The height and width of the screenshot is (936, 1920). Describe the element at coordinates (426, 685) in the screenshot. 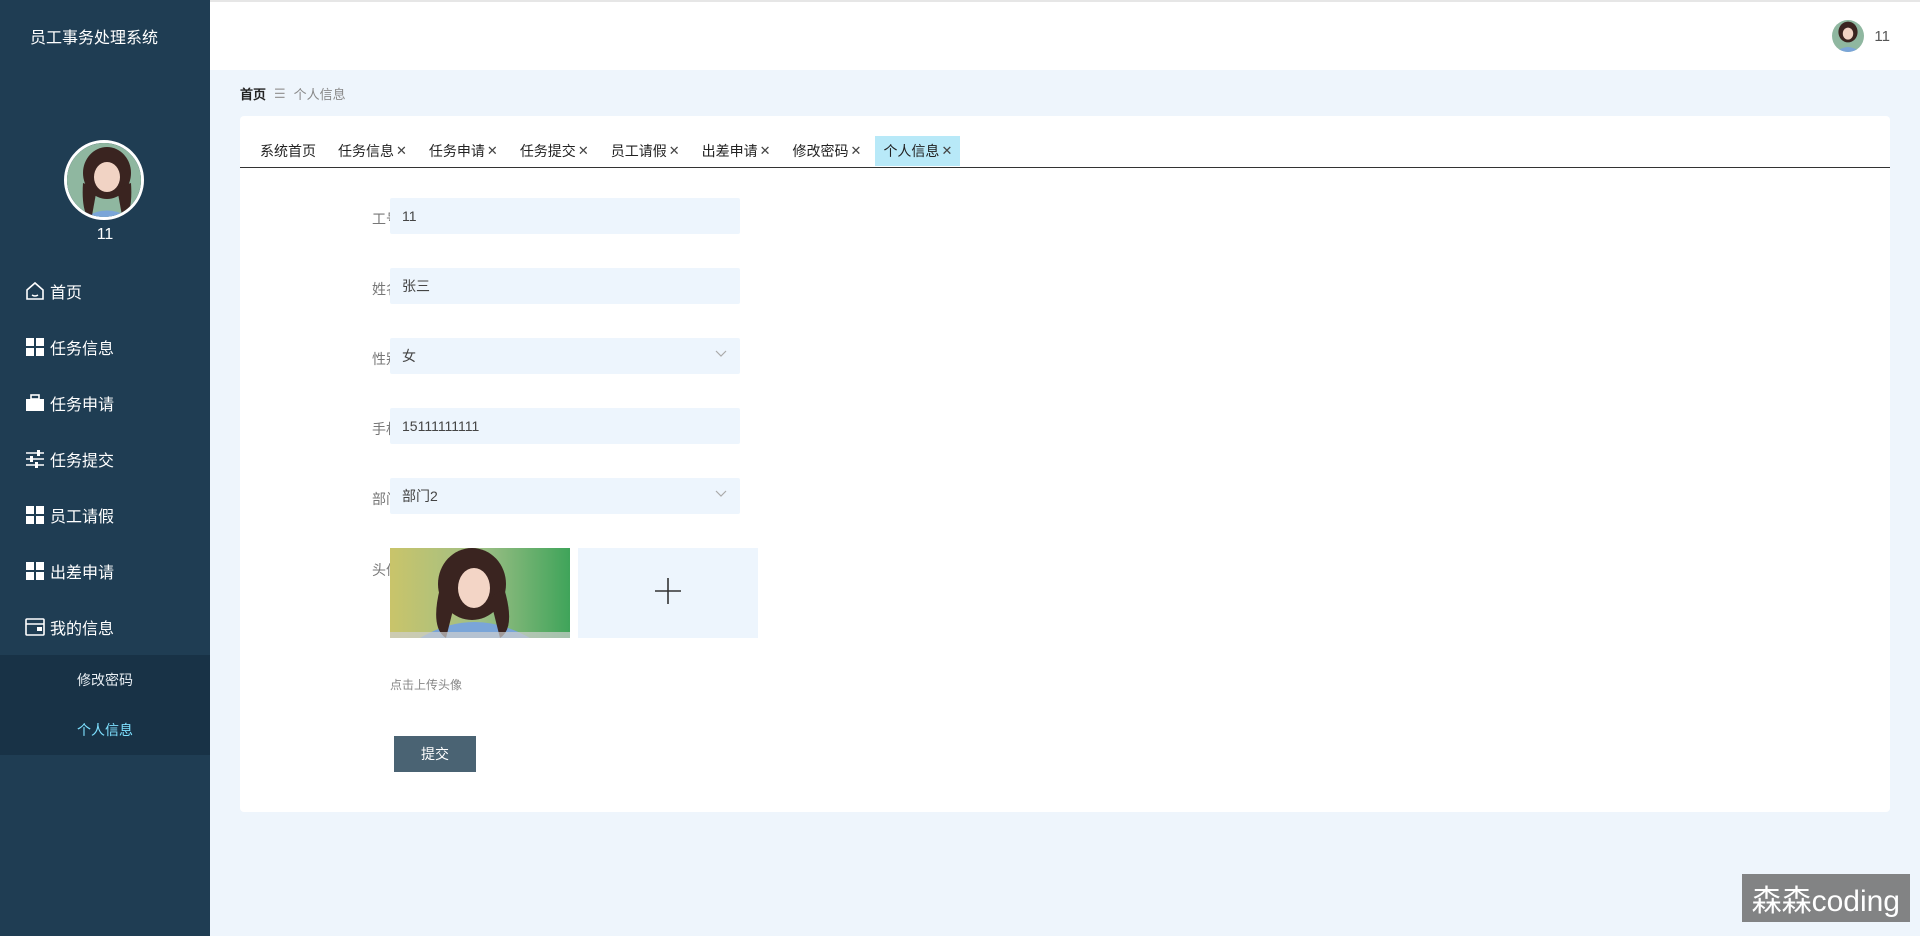

I see `avatar-upload-hint: 点击上传头像` at that location.